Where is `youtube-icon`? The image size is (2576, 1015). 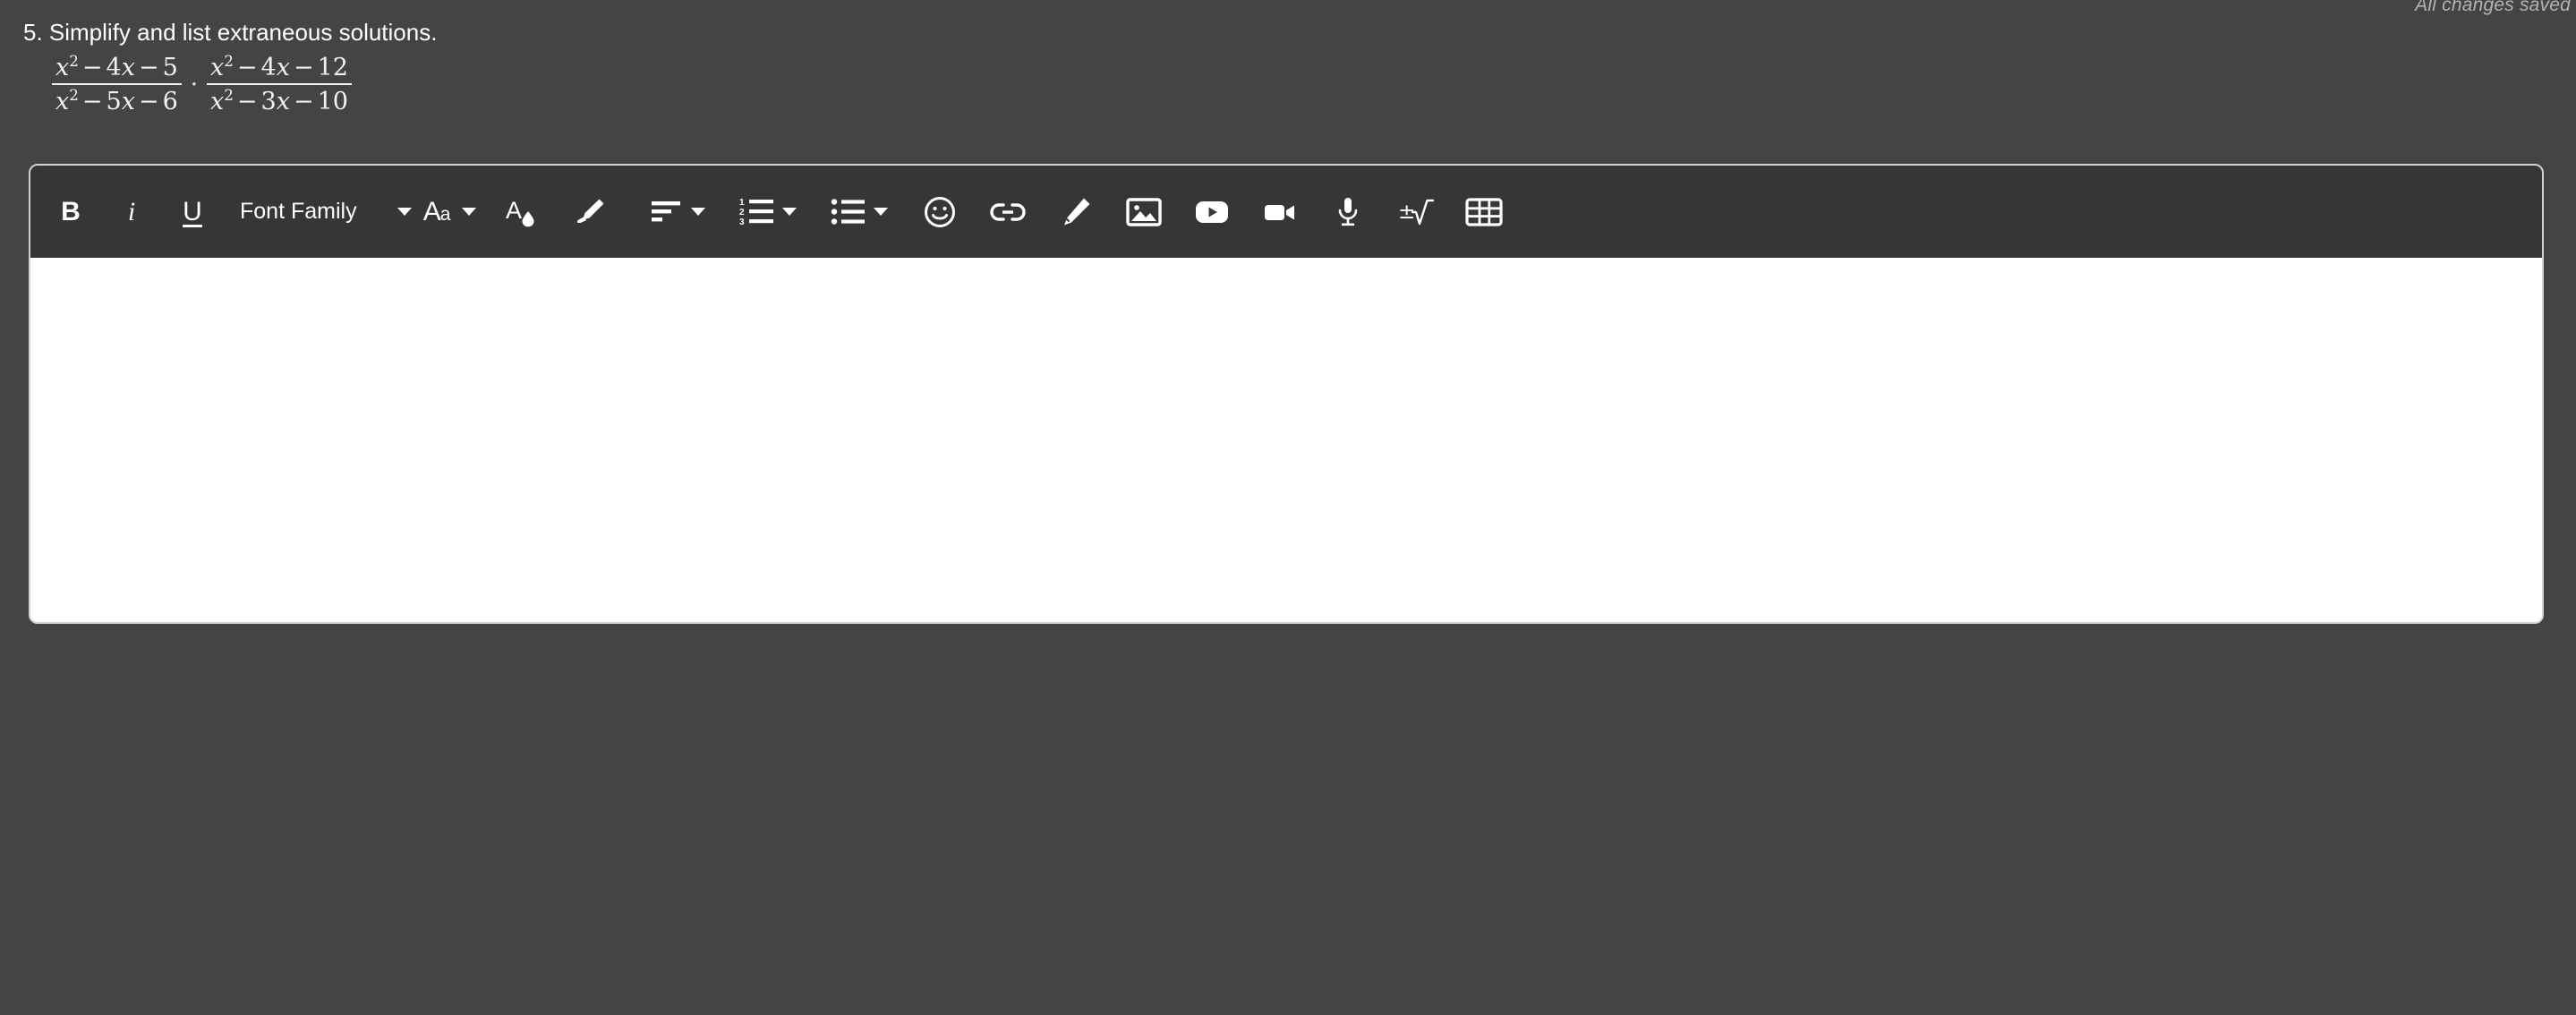
youtube-icon is located at coordinates (1211, 211).